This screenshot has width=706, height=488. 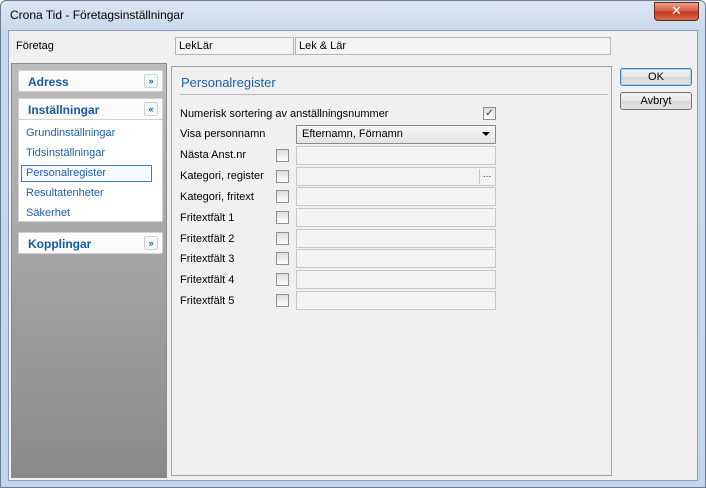 I want to click on sidebar-item-sakerhet: Säkerhet, so click(x=86, y=213).